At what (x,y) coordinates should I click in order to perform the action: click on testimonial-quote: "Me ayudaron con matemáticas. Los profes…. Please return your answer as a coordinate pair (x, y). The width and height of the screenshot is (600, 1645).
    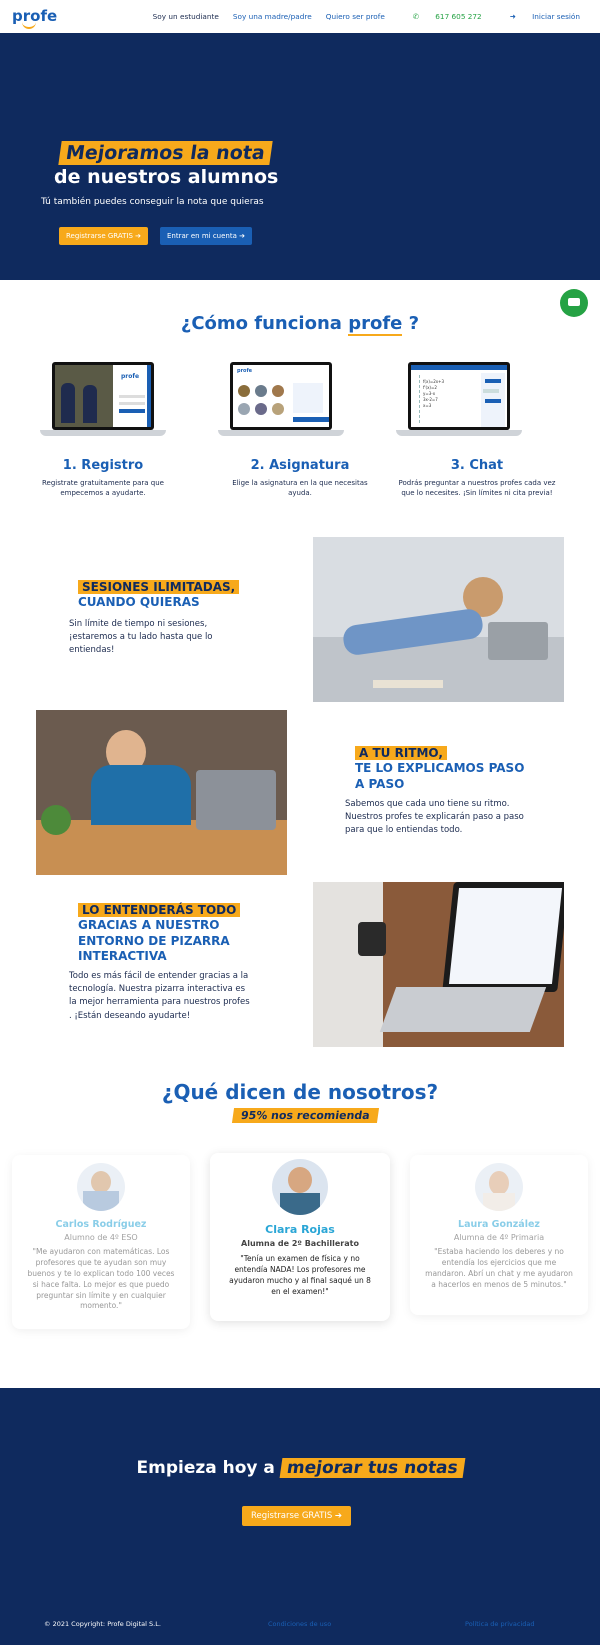
    Looking at the image, I should click on (101, 1279).